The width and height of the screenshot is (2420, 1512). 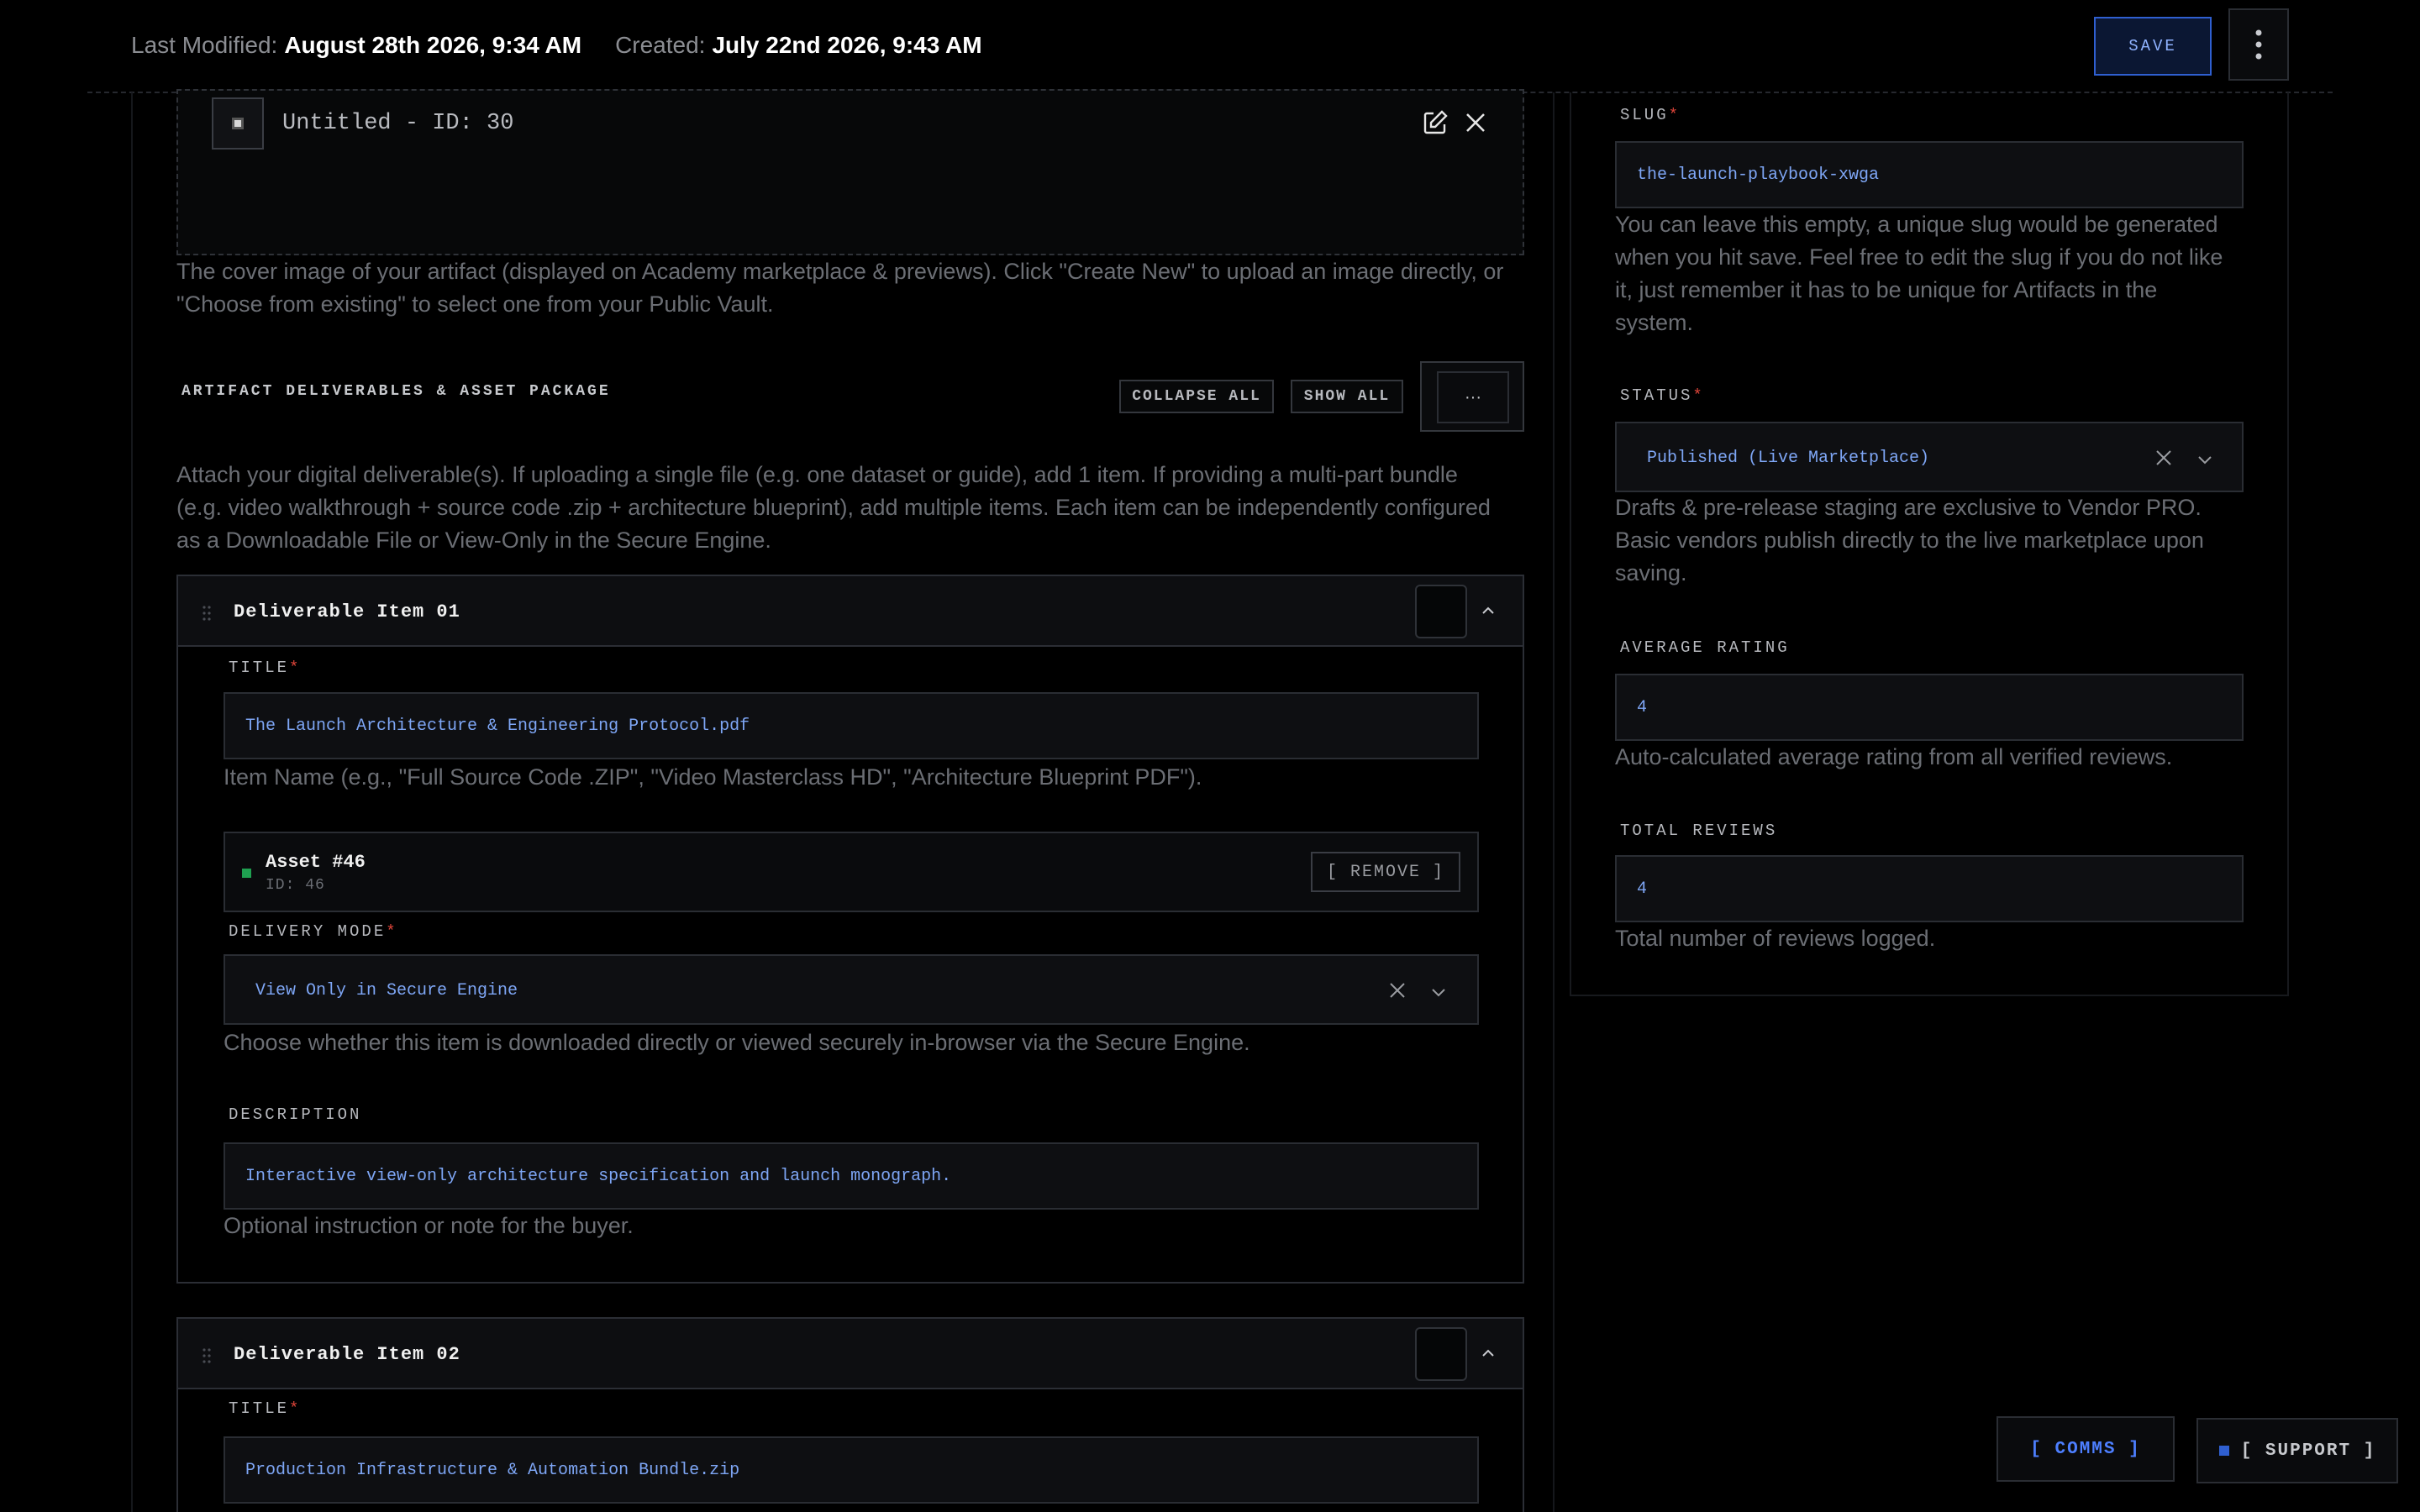 What do you see at coordinates (2308, 1451) in the screenshot?
I see `support-label: [ SUPPORT ]` at bounding box center [2308, 1451].